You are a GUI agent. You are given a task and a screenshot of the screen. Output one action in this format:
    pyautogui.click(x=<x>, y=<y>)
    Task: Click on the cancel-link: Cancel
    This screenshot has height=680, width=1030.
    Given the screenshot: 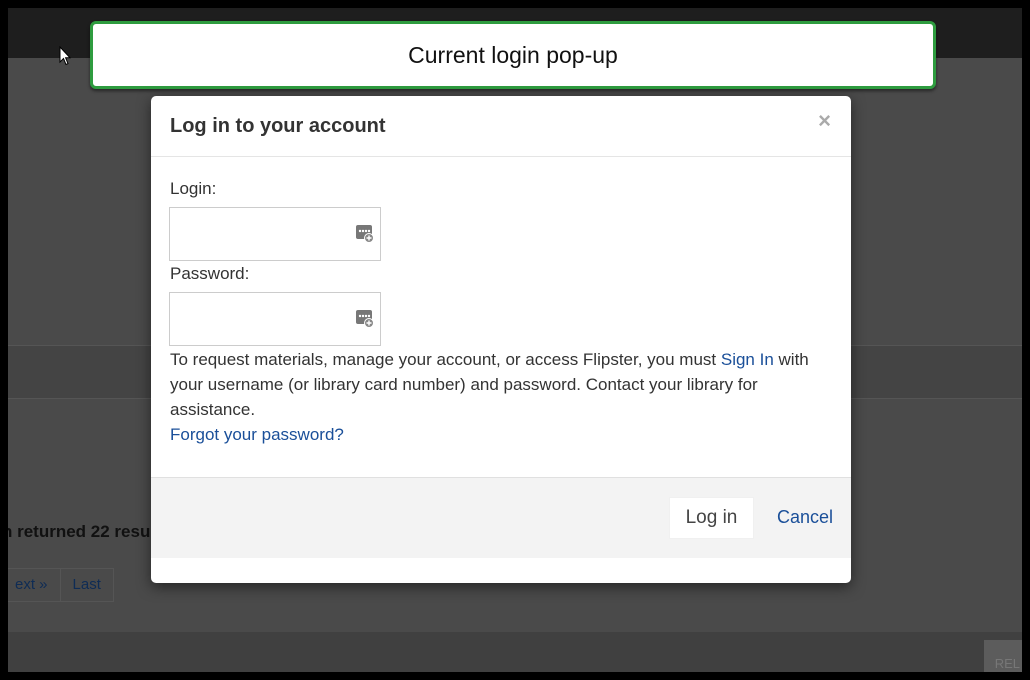 What is the action you would take?
    pyautogui.click(x=805, y=517)
    